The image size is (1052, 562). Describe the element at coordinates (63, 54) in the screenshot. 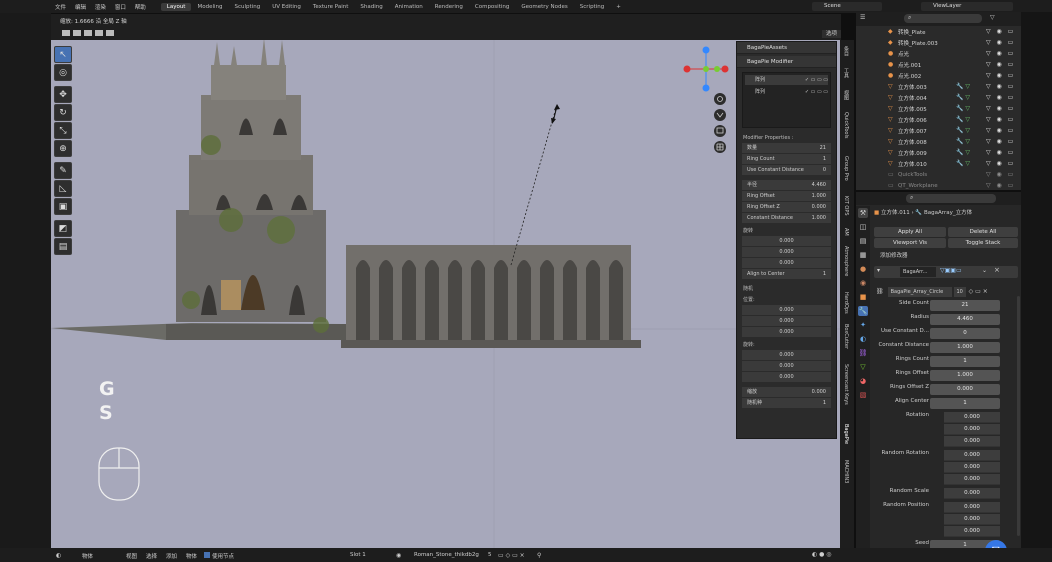

I see `select-box-tool-icon: ↖` at that location.